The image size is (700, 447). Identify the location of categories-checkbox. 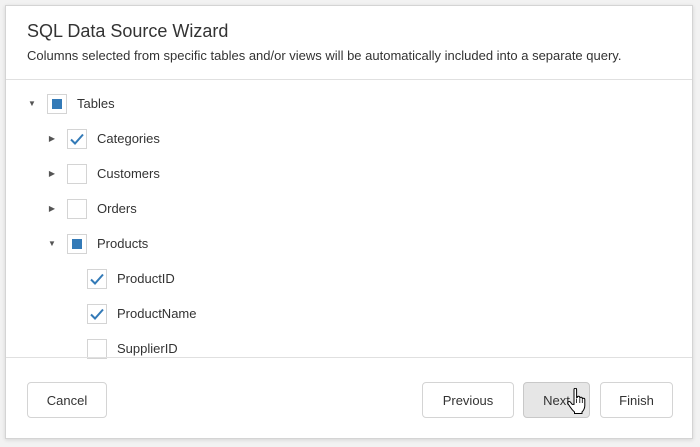
(77, 139).